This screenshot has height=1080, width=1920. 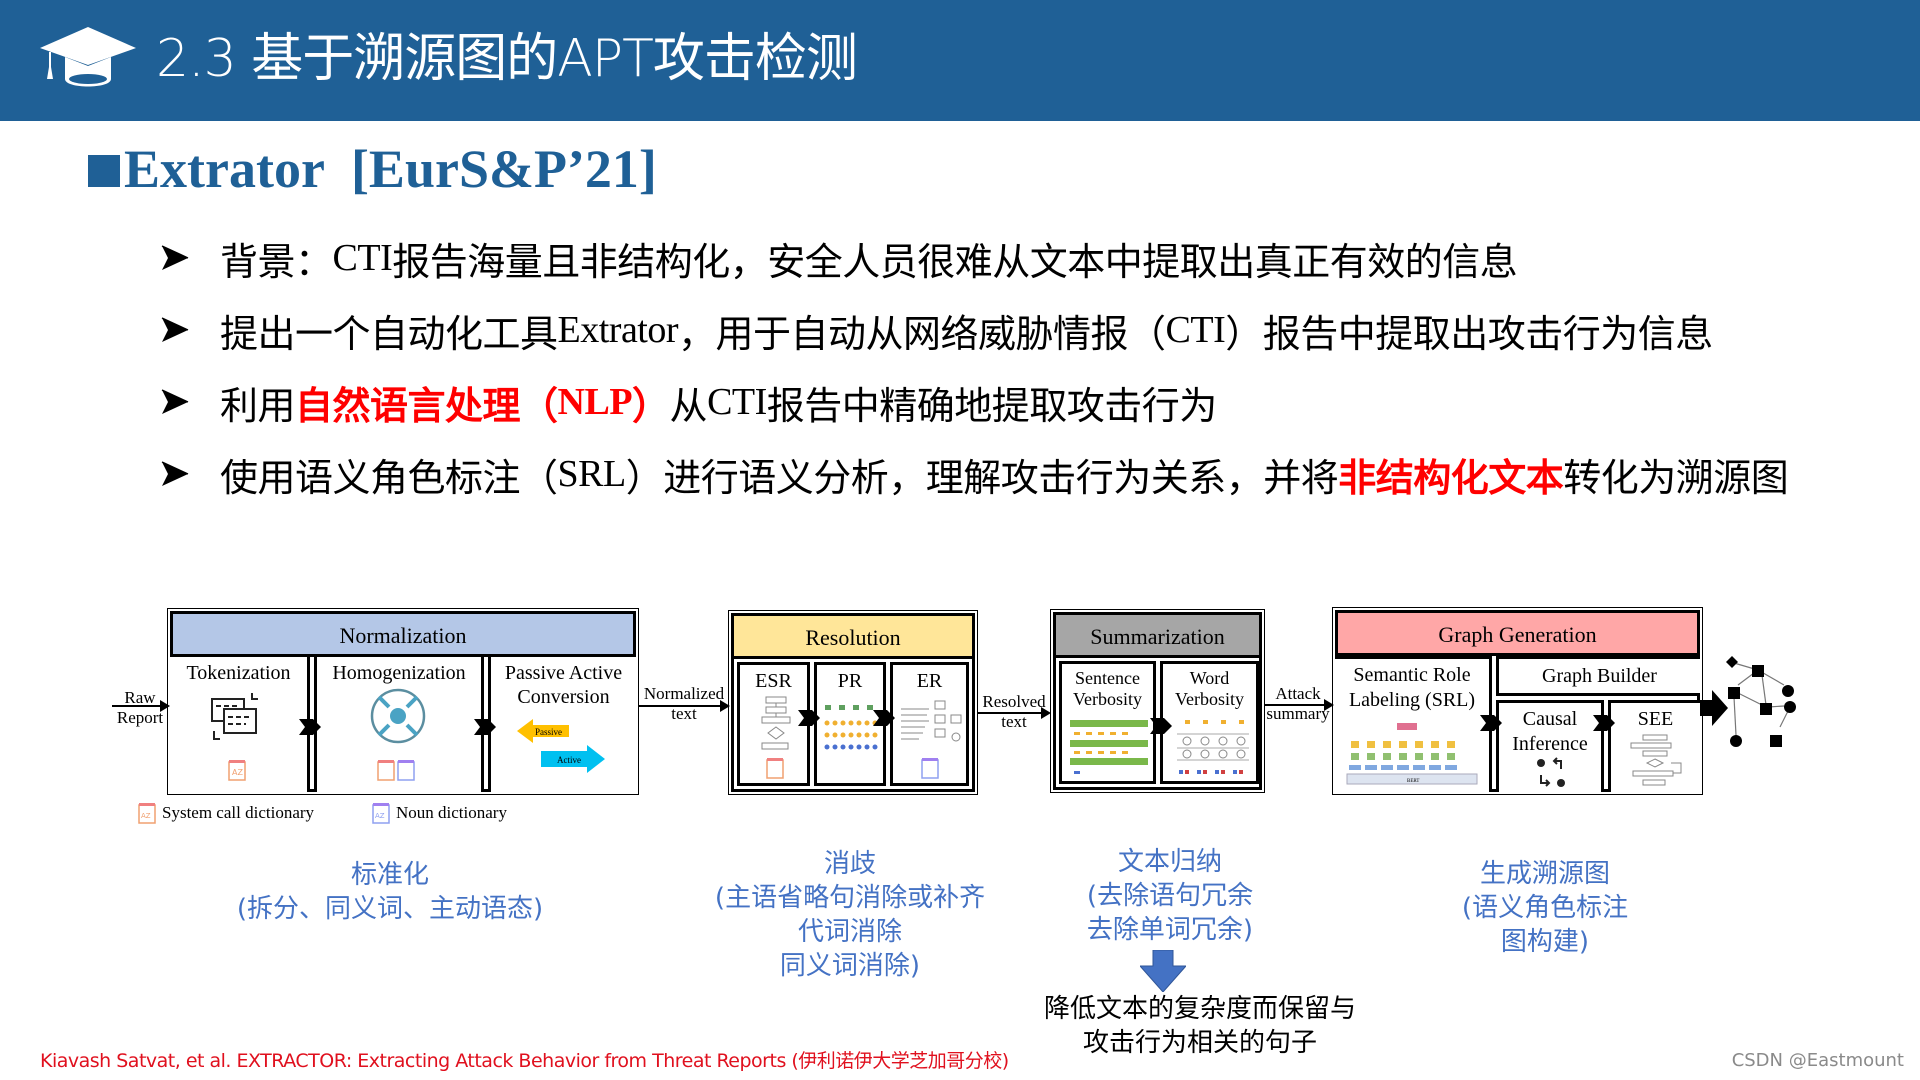 What do you see at coordinates (651, 405) in the screenshot?
I see `highlighted-text: ）` at bounding box center [651, 405].